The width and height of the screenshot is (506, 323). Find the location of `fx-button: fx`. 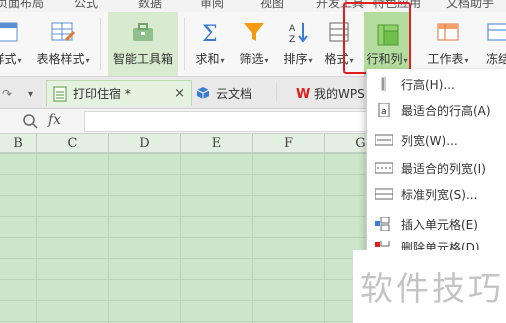

fx-button: fx is located at coordinates (54, 120).